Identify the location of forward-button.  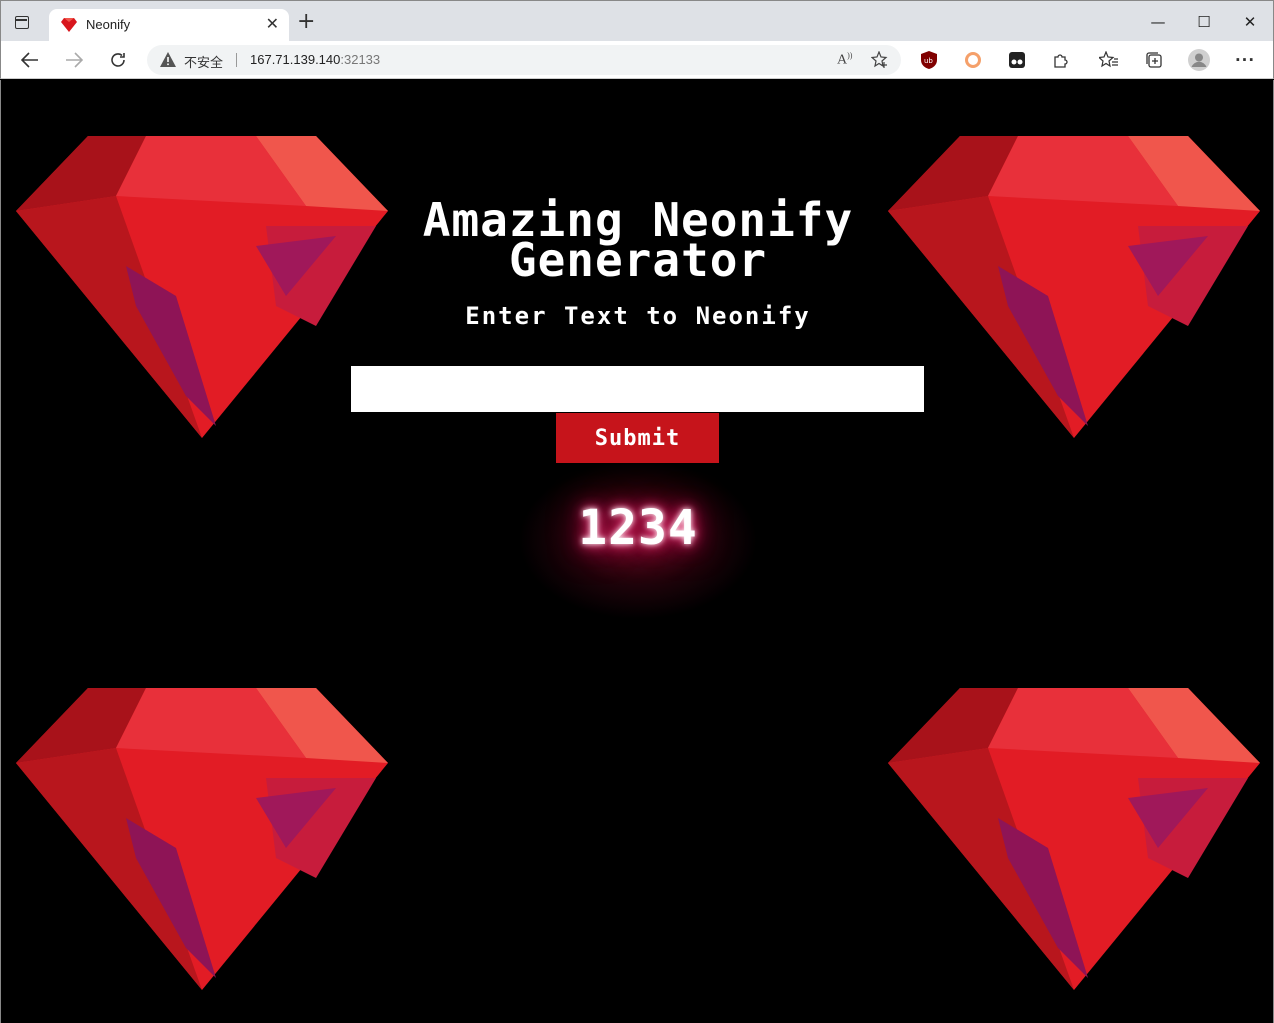
(74, 60).